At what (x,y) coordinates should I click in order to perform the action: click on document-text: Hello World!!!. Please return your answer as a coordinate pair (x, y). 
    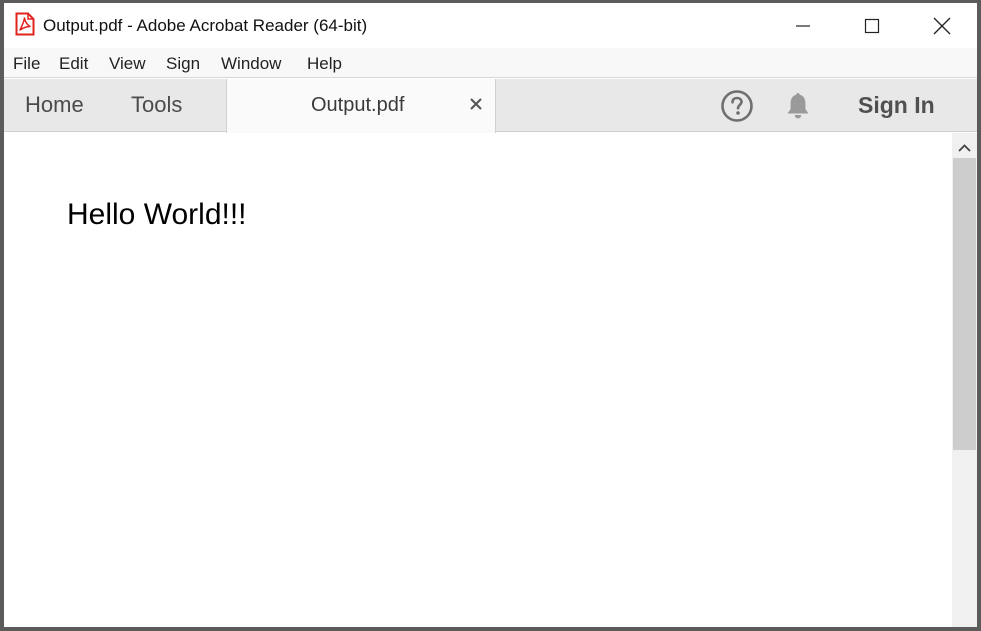
    Looking at the image, I should click on (157, 214).